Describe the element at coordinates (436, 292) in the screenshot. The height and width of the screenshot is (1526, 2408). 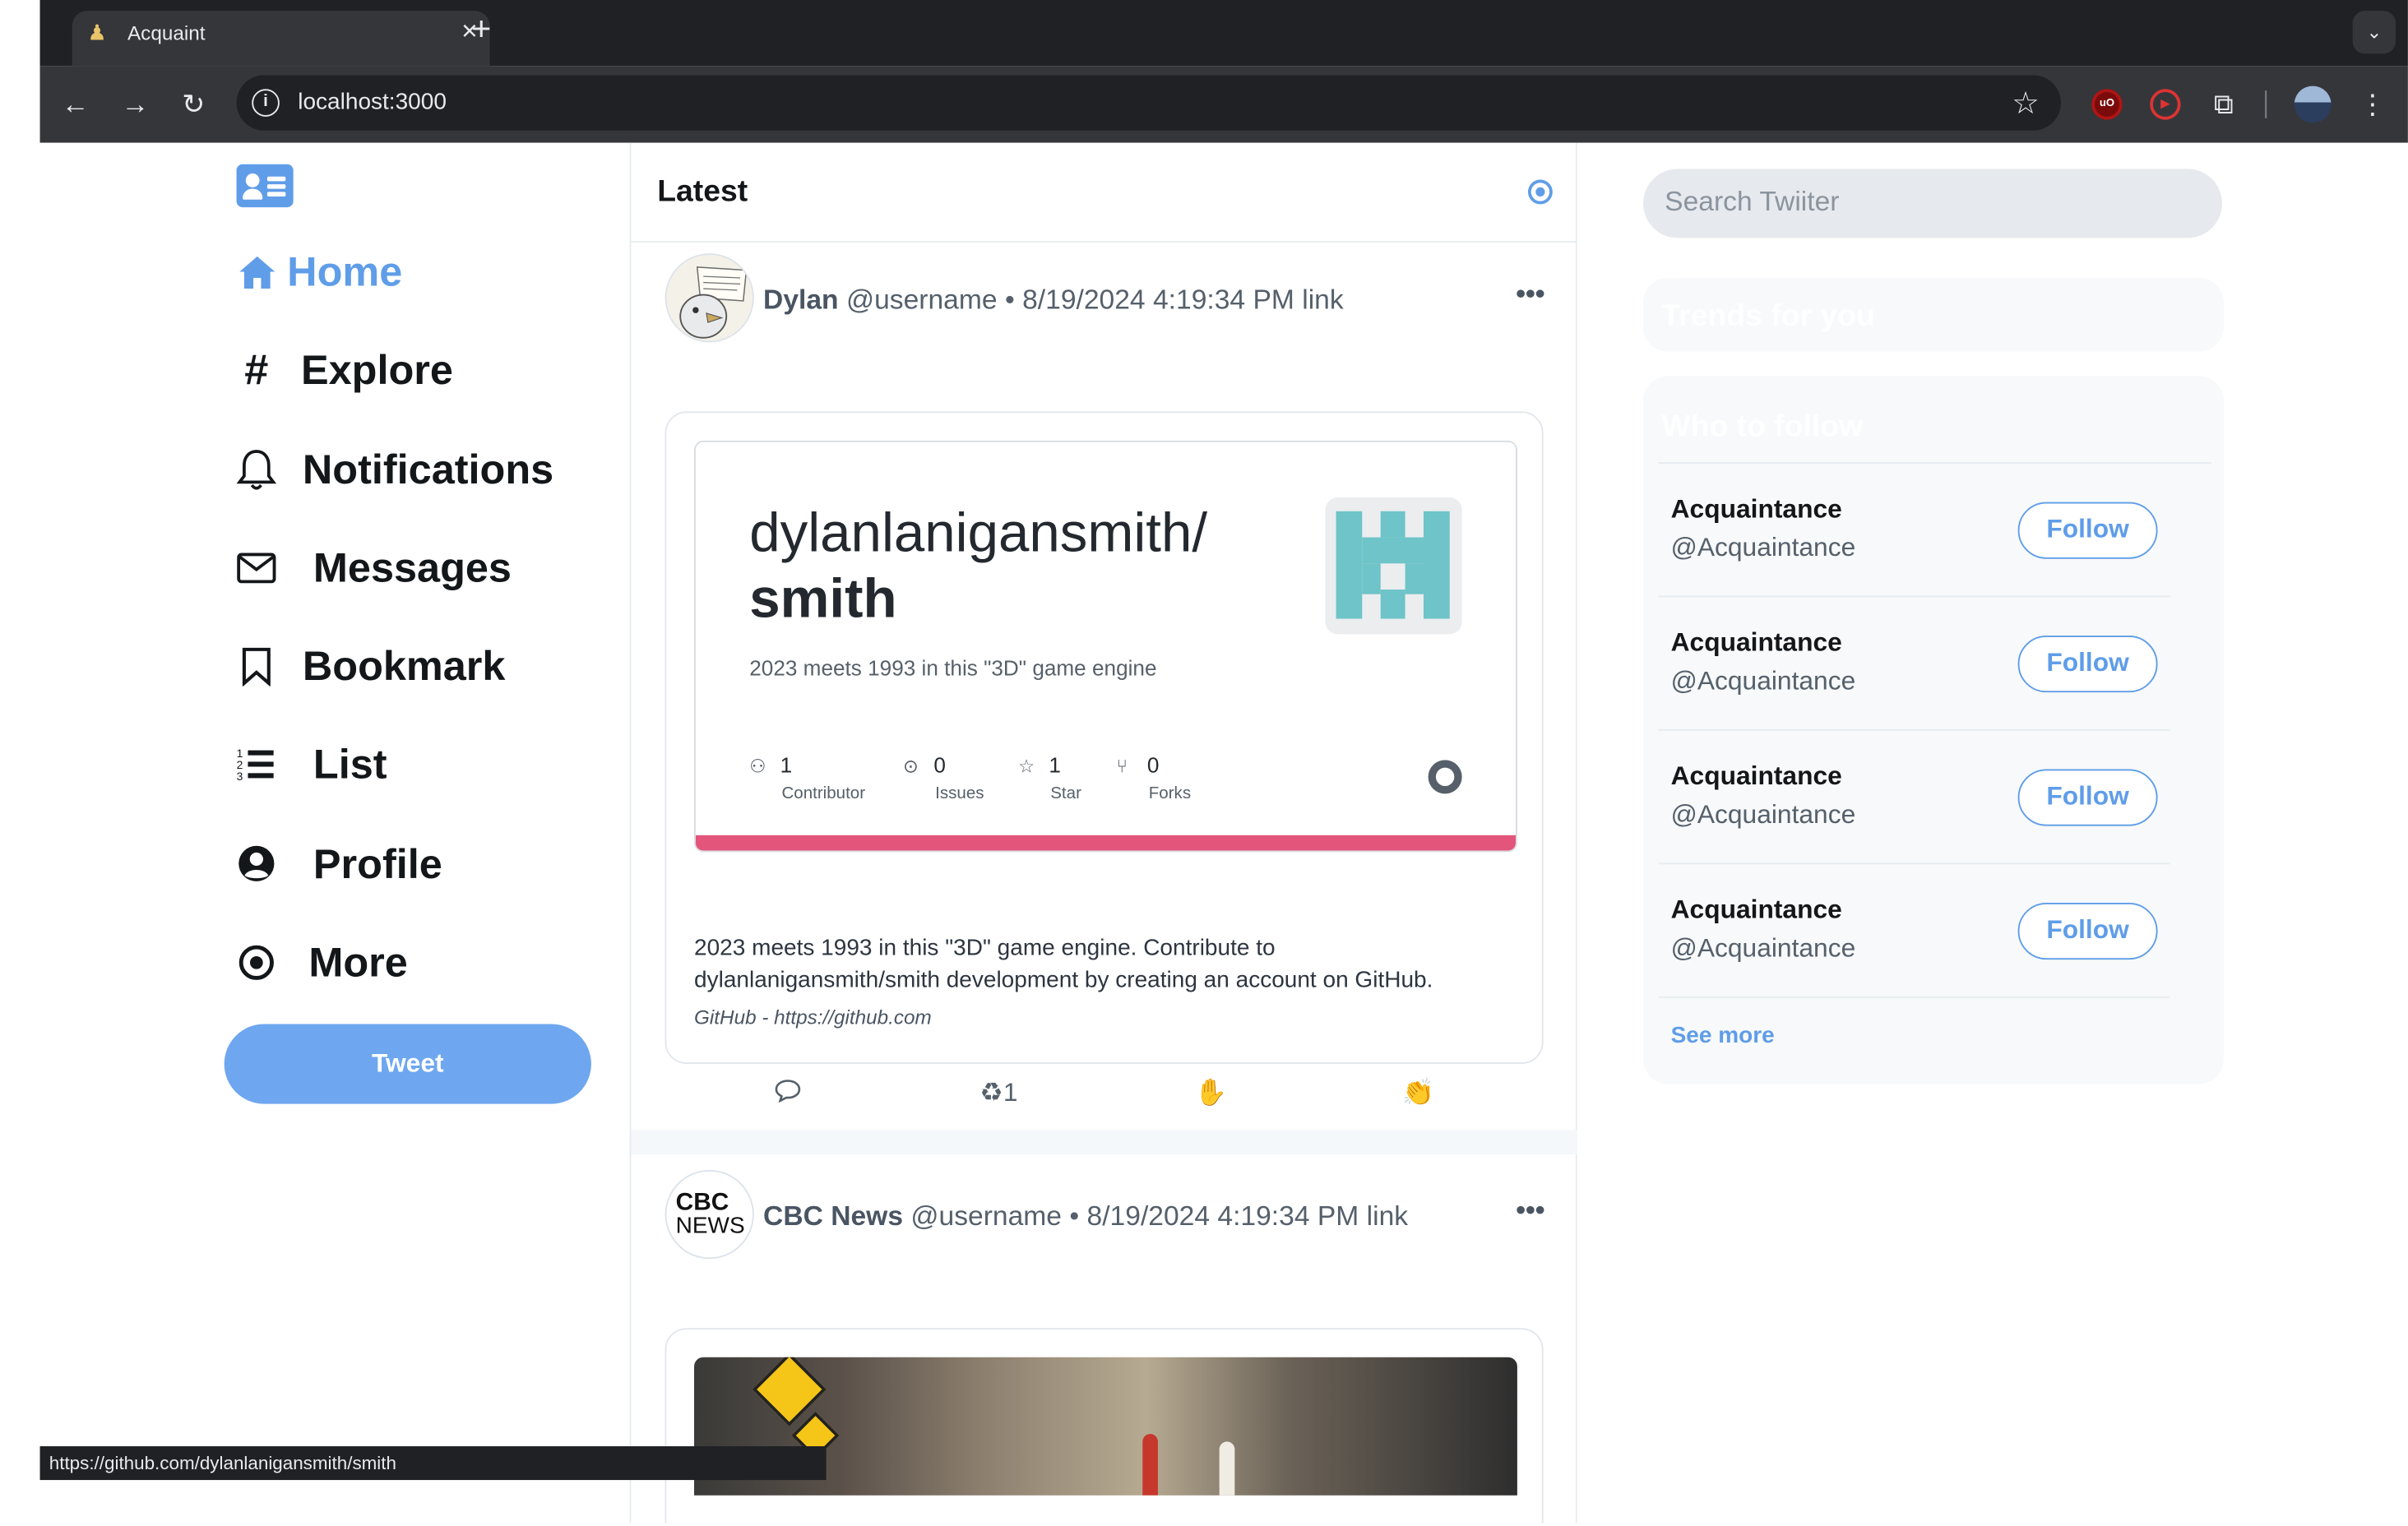
I see `nav-item-home: Home` at that location.